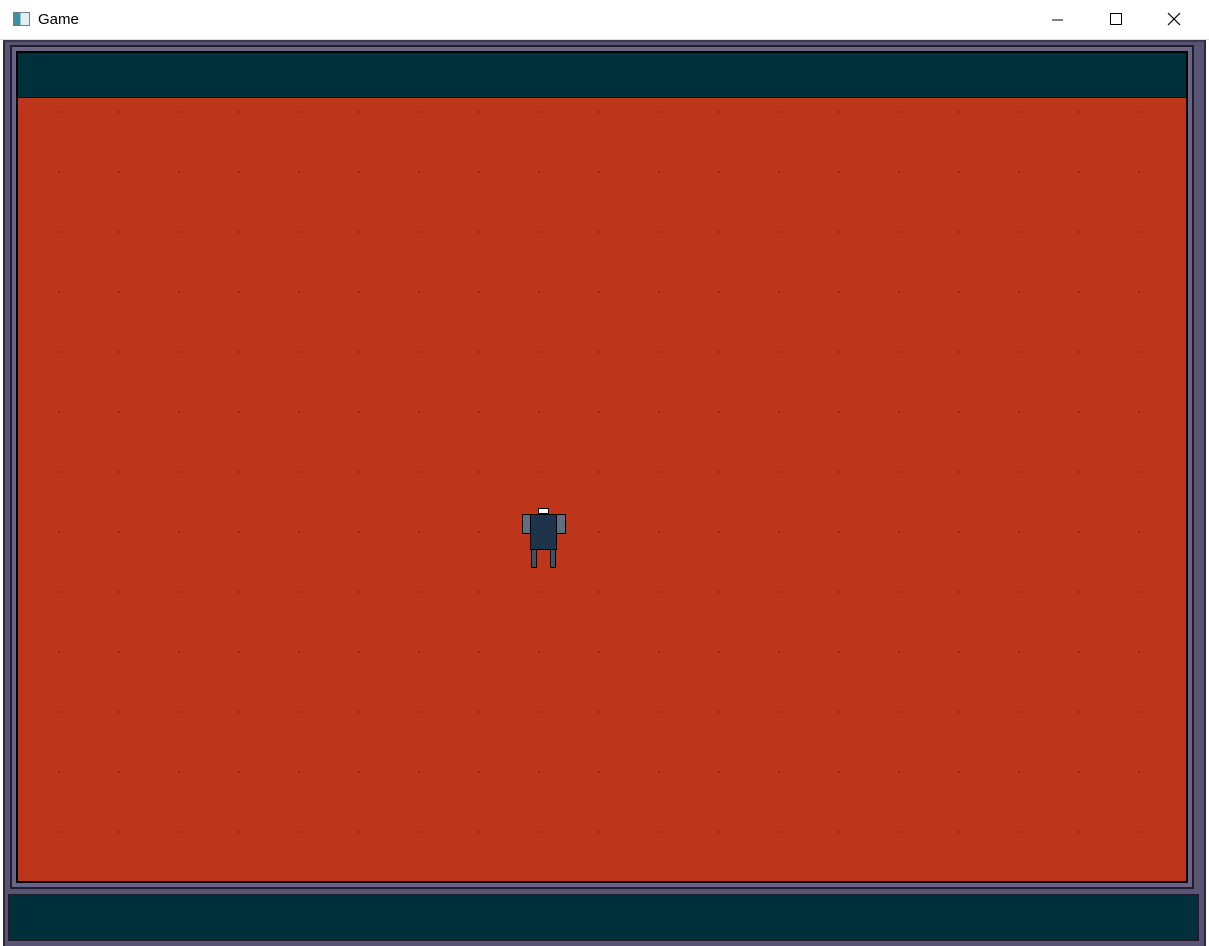 This screenshot has width=1209, height=946. What do you see at coordinates (602, 75) in the screenshot?
I see `top-hud-bar` at bounding box center [602, 75].